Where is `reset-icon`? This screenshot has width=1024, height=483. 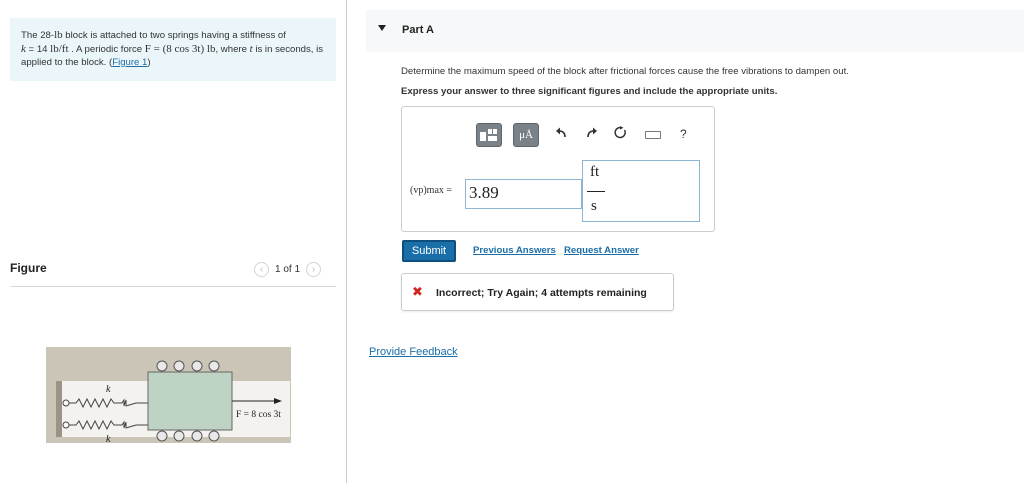
reset-icon is located at coordinates (620, 135).